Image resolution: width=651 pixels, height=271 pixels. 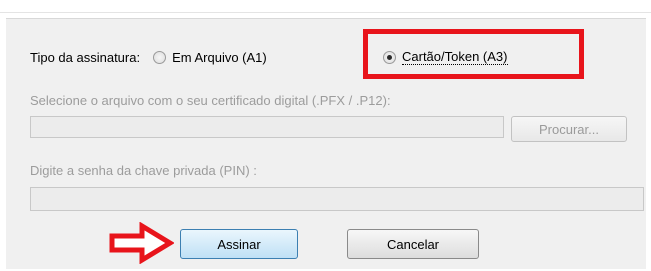 I want to click on pin-caption: Digite a senha da chave privada (PIN) :, so click(x=143, y=170).